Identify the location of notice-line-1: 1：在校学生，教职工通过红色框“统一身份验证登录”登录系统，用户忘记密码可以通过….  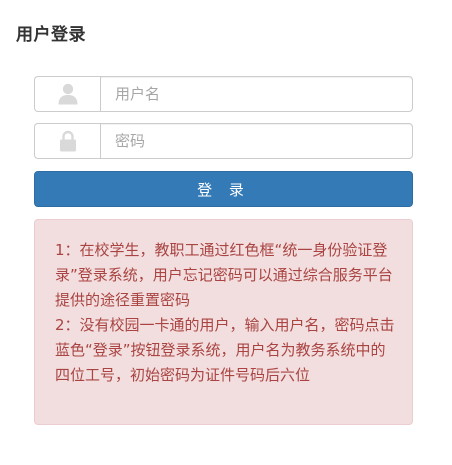
(224, 275).